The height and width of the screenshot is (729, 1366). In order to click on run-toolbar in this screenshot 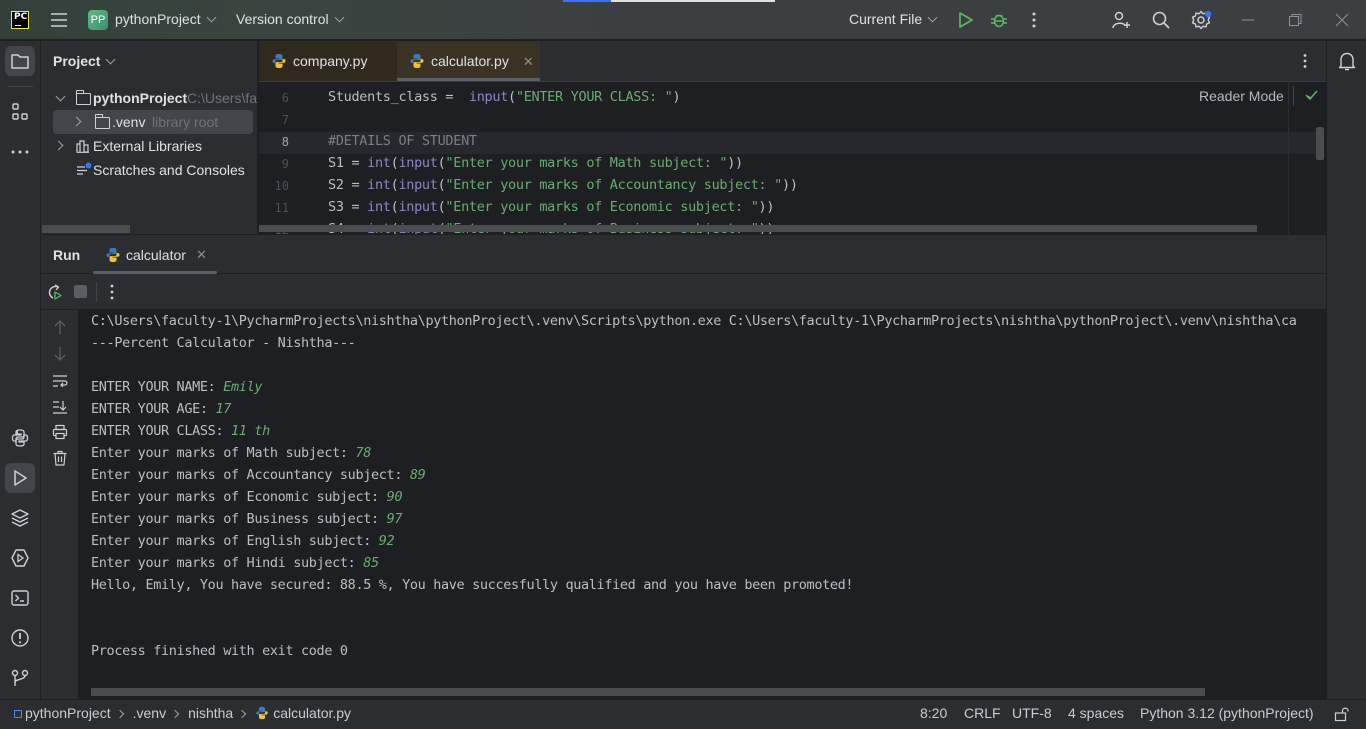, I will do `click(683, 292)`.